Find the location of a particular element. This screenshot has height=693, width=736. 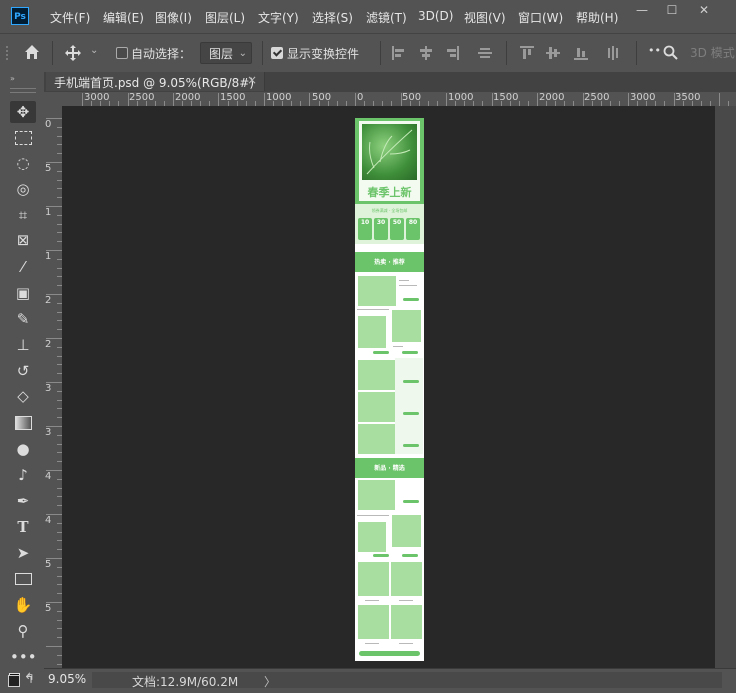

menu-3d: 3D(D) is located at coordinates (435, 16).